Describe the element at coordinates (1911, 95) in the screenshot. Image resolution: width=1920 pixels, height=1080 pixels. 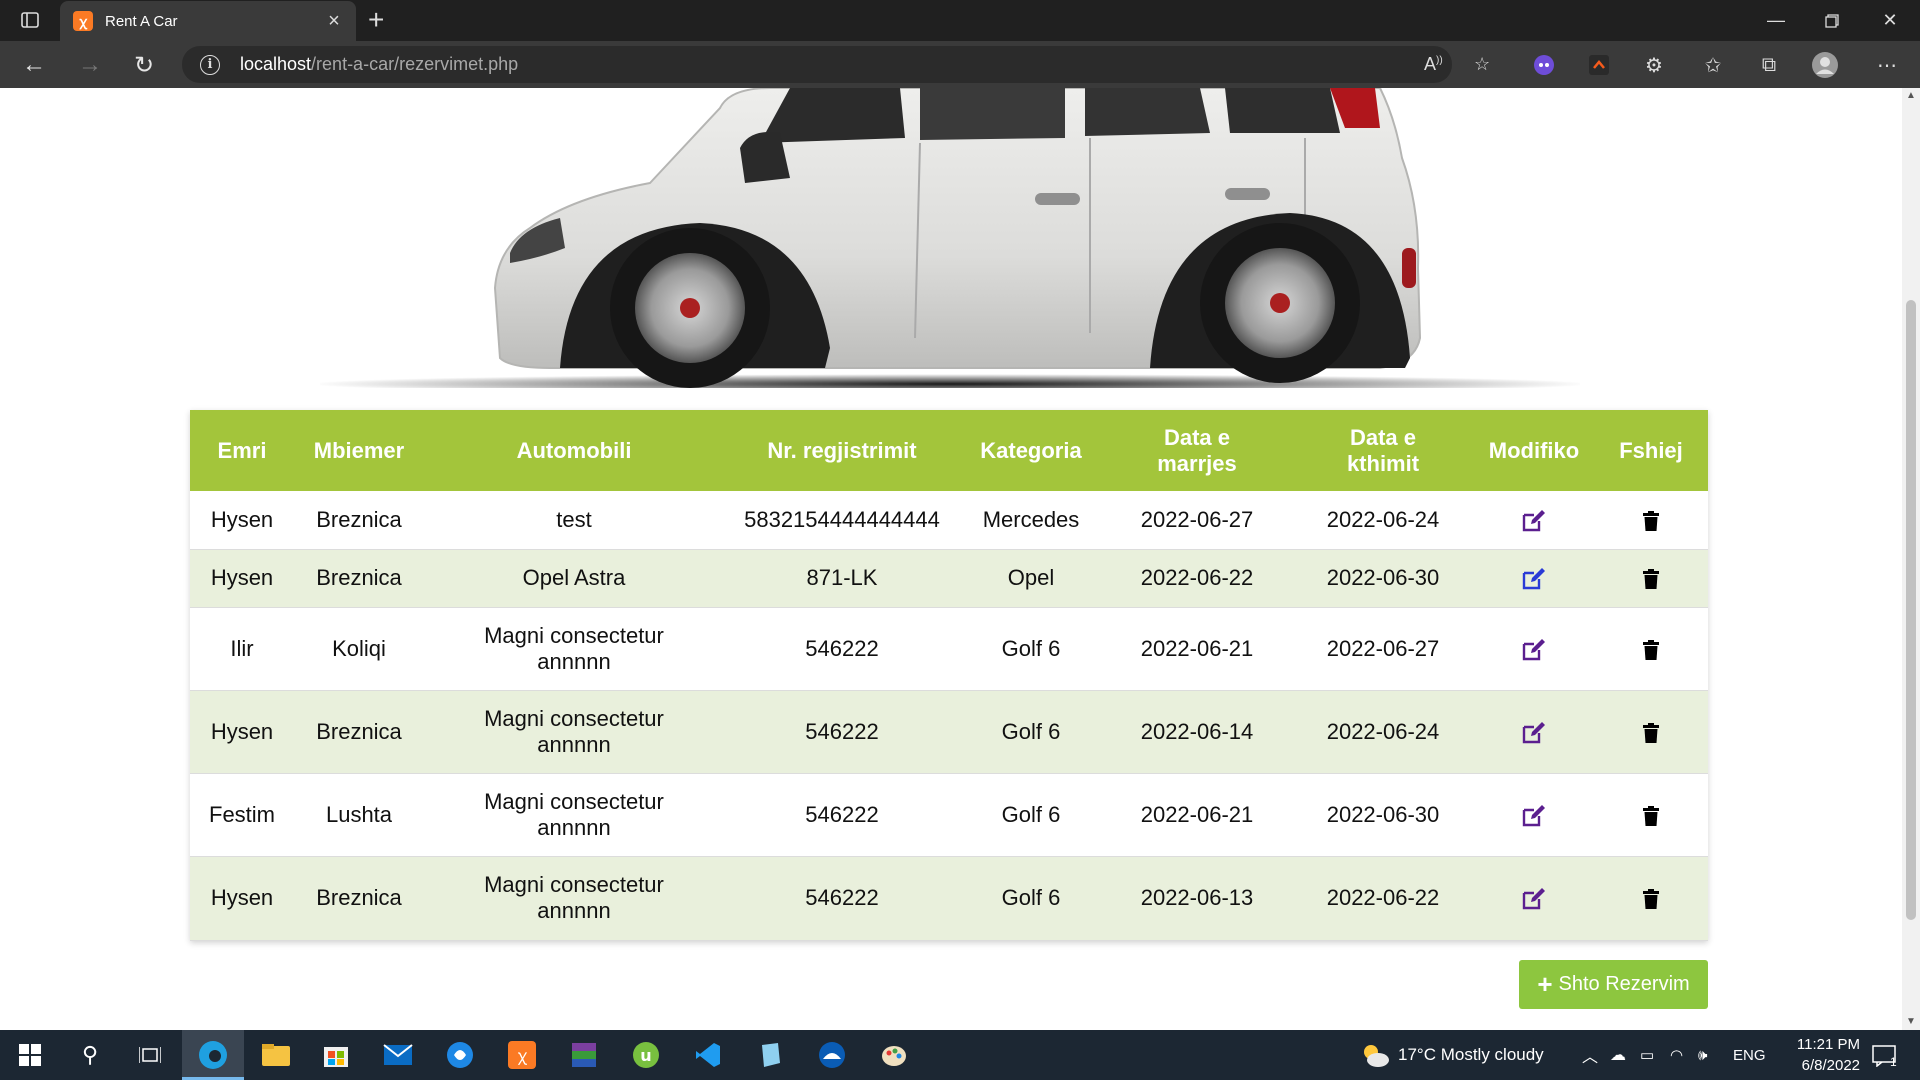
I see `scroll-up-icon: ▲` at that location.